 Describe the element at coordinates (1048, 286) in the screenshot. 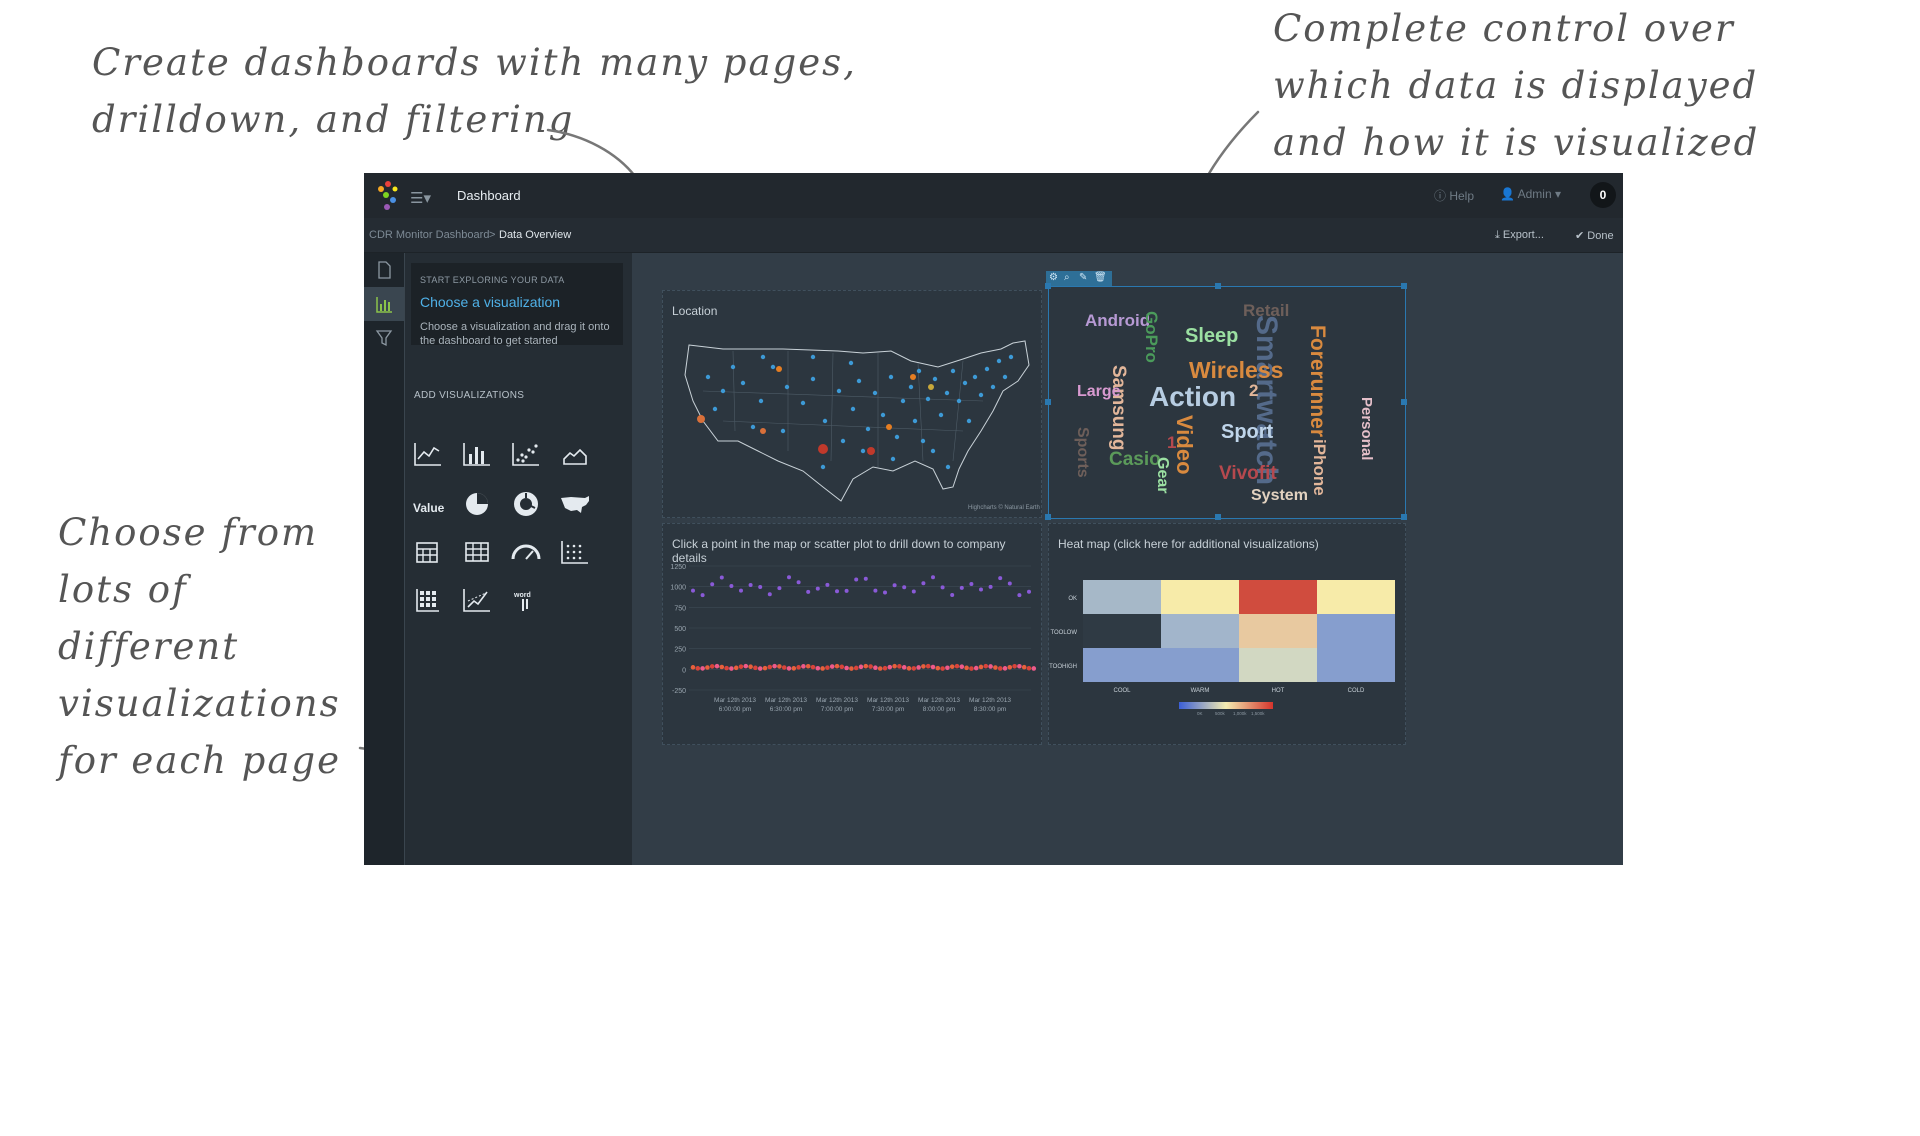

I see `resize-handle-tl` at that location.